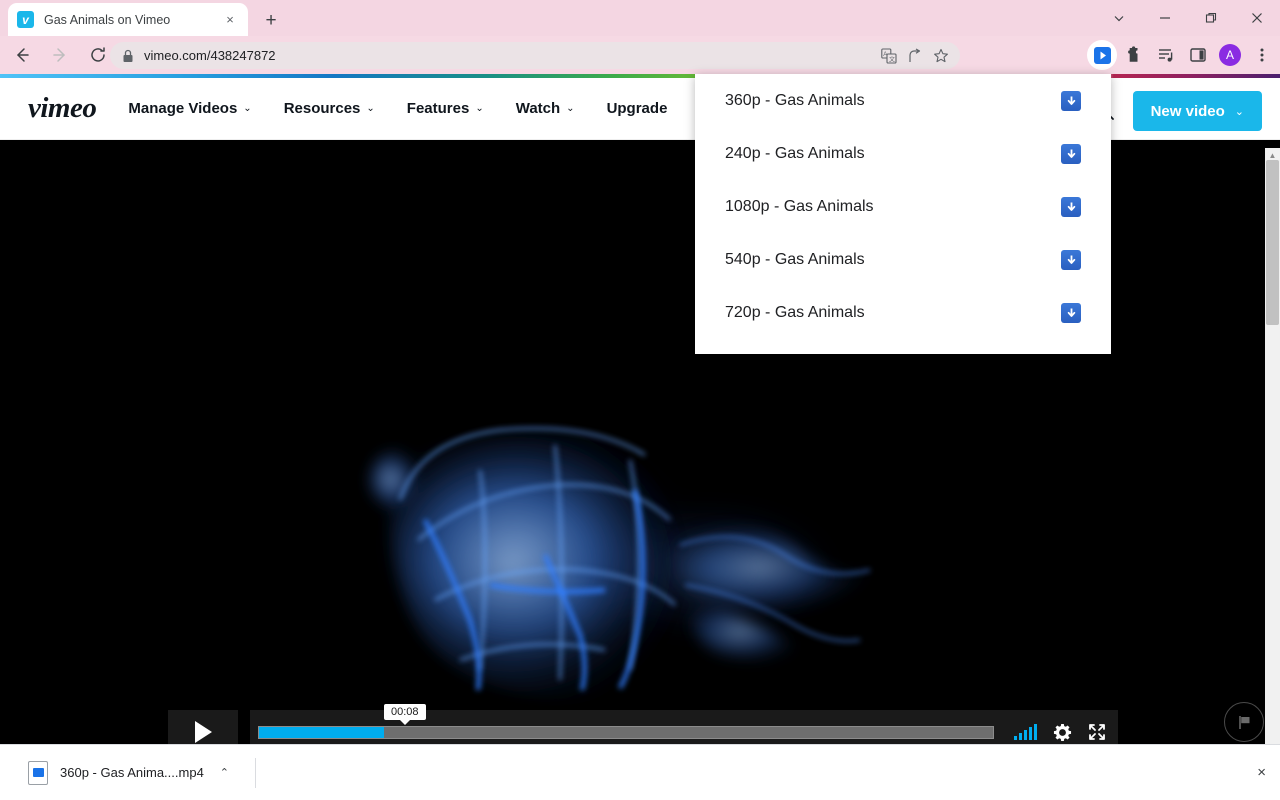 This screenshot has height=800, width=1280. Describe the element at coordinates (1097, 732) in the screenshot. I see `fullscreen-icon` at that location.